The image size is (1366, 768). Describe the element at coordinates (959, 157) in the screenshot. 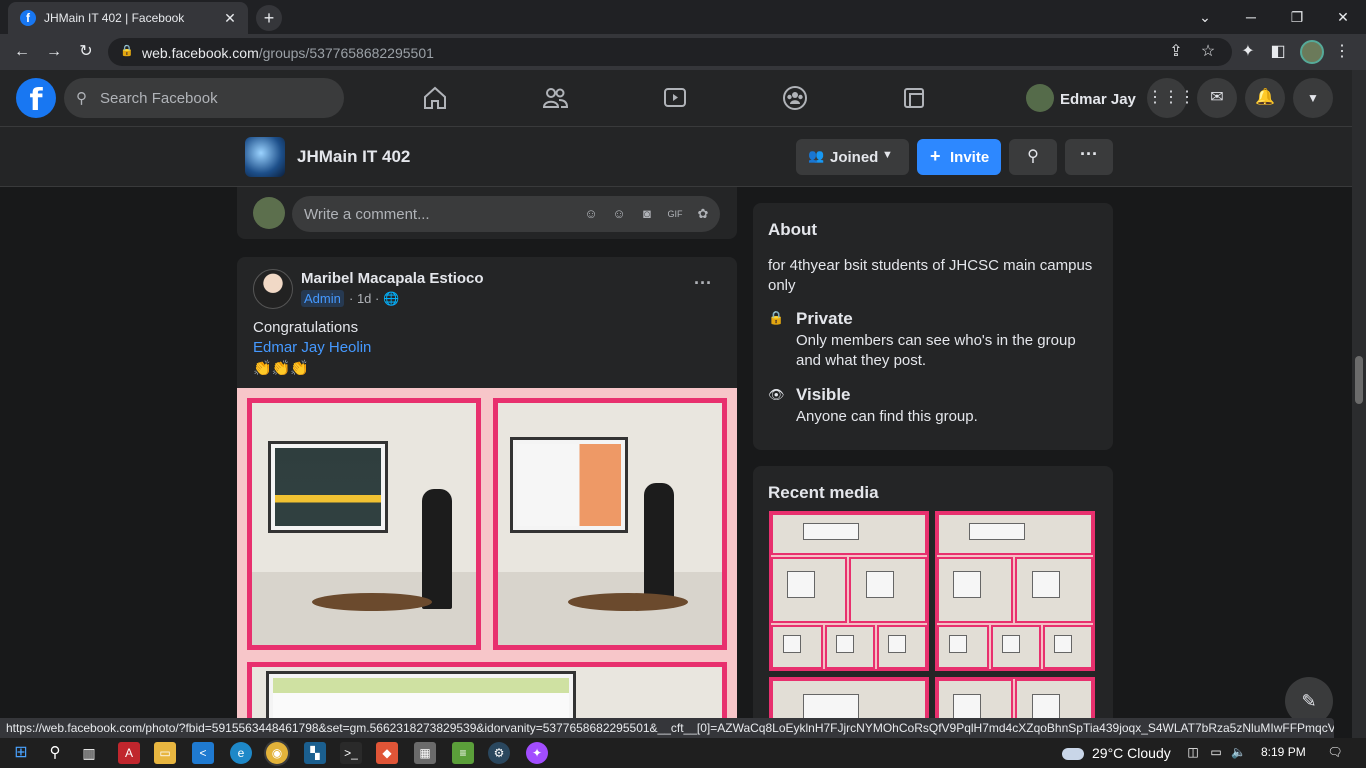

I see `invite-button: + Invite` at that location.